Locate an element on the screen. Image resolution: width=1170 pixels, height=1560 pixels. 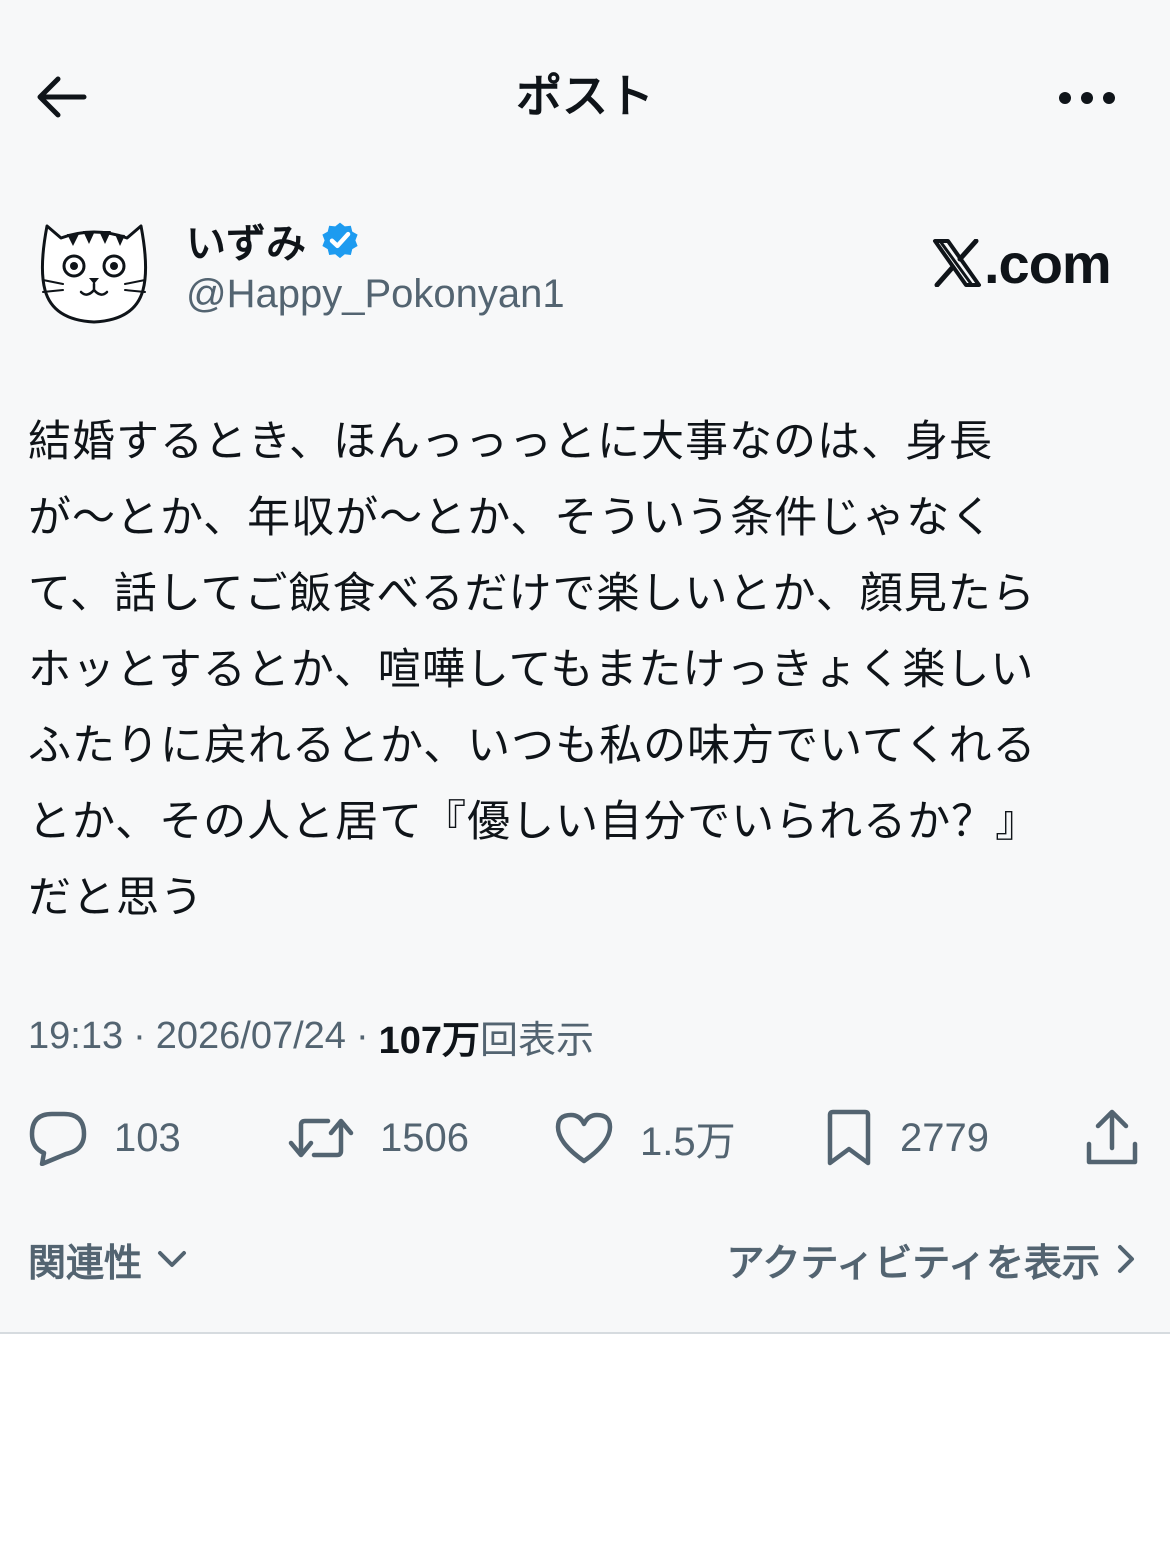
relevance-sort-button: 関連性 is located at coordinates (108, 1259).